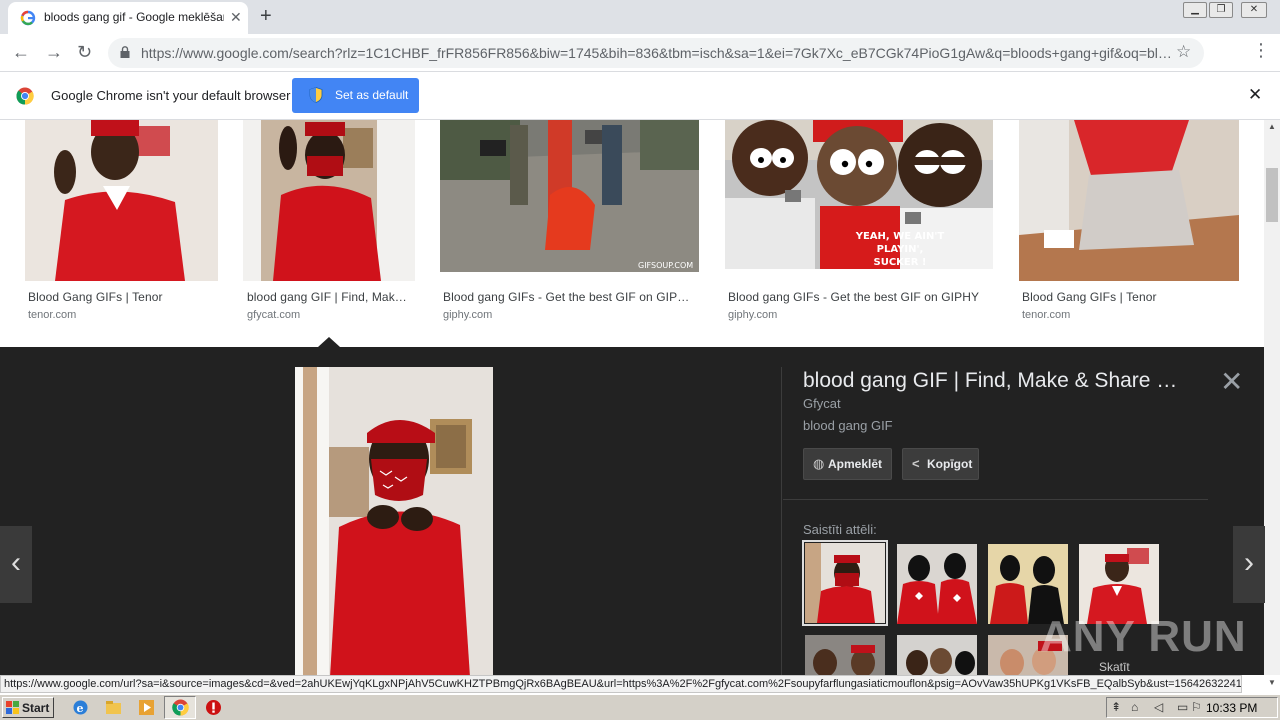 The image size is (1280, 720). I want to click on internet-explorer-icon: e, so click(80, 707).